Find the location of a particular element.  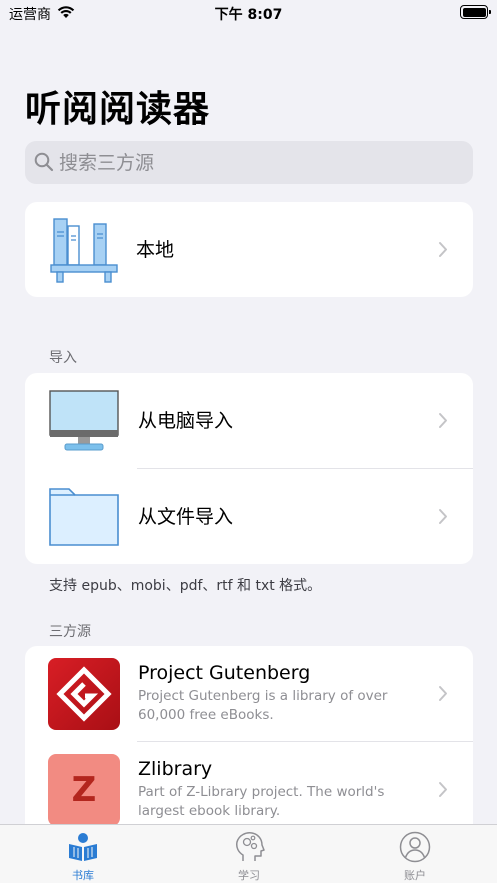

tab-label: 学习 is located at coordinates (249, 875).